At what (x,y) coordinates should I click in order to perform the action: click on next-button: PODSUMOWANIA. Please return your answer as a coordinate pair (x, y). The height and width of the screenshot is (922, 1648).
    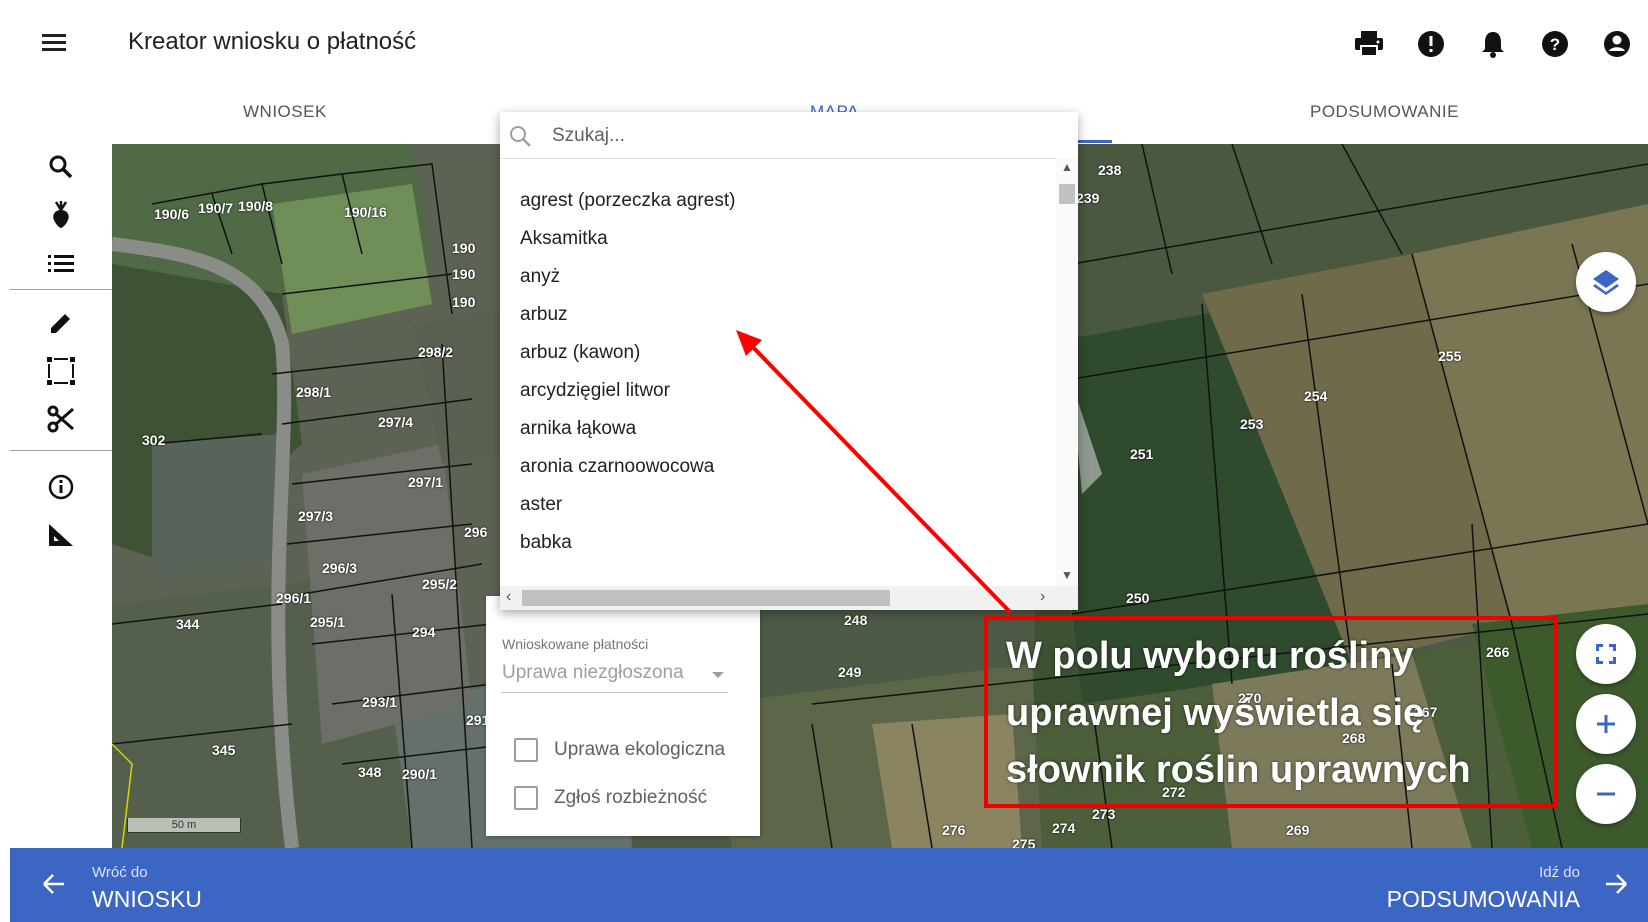
    Looking at the image, I should click on (1483, 899).